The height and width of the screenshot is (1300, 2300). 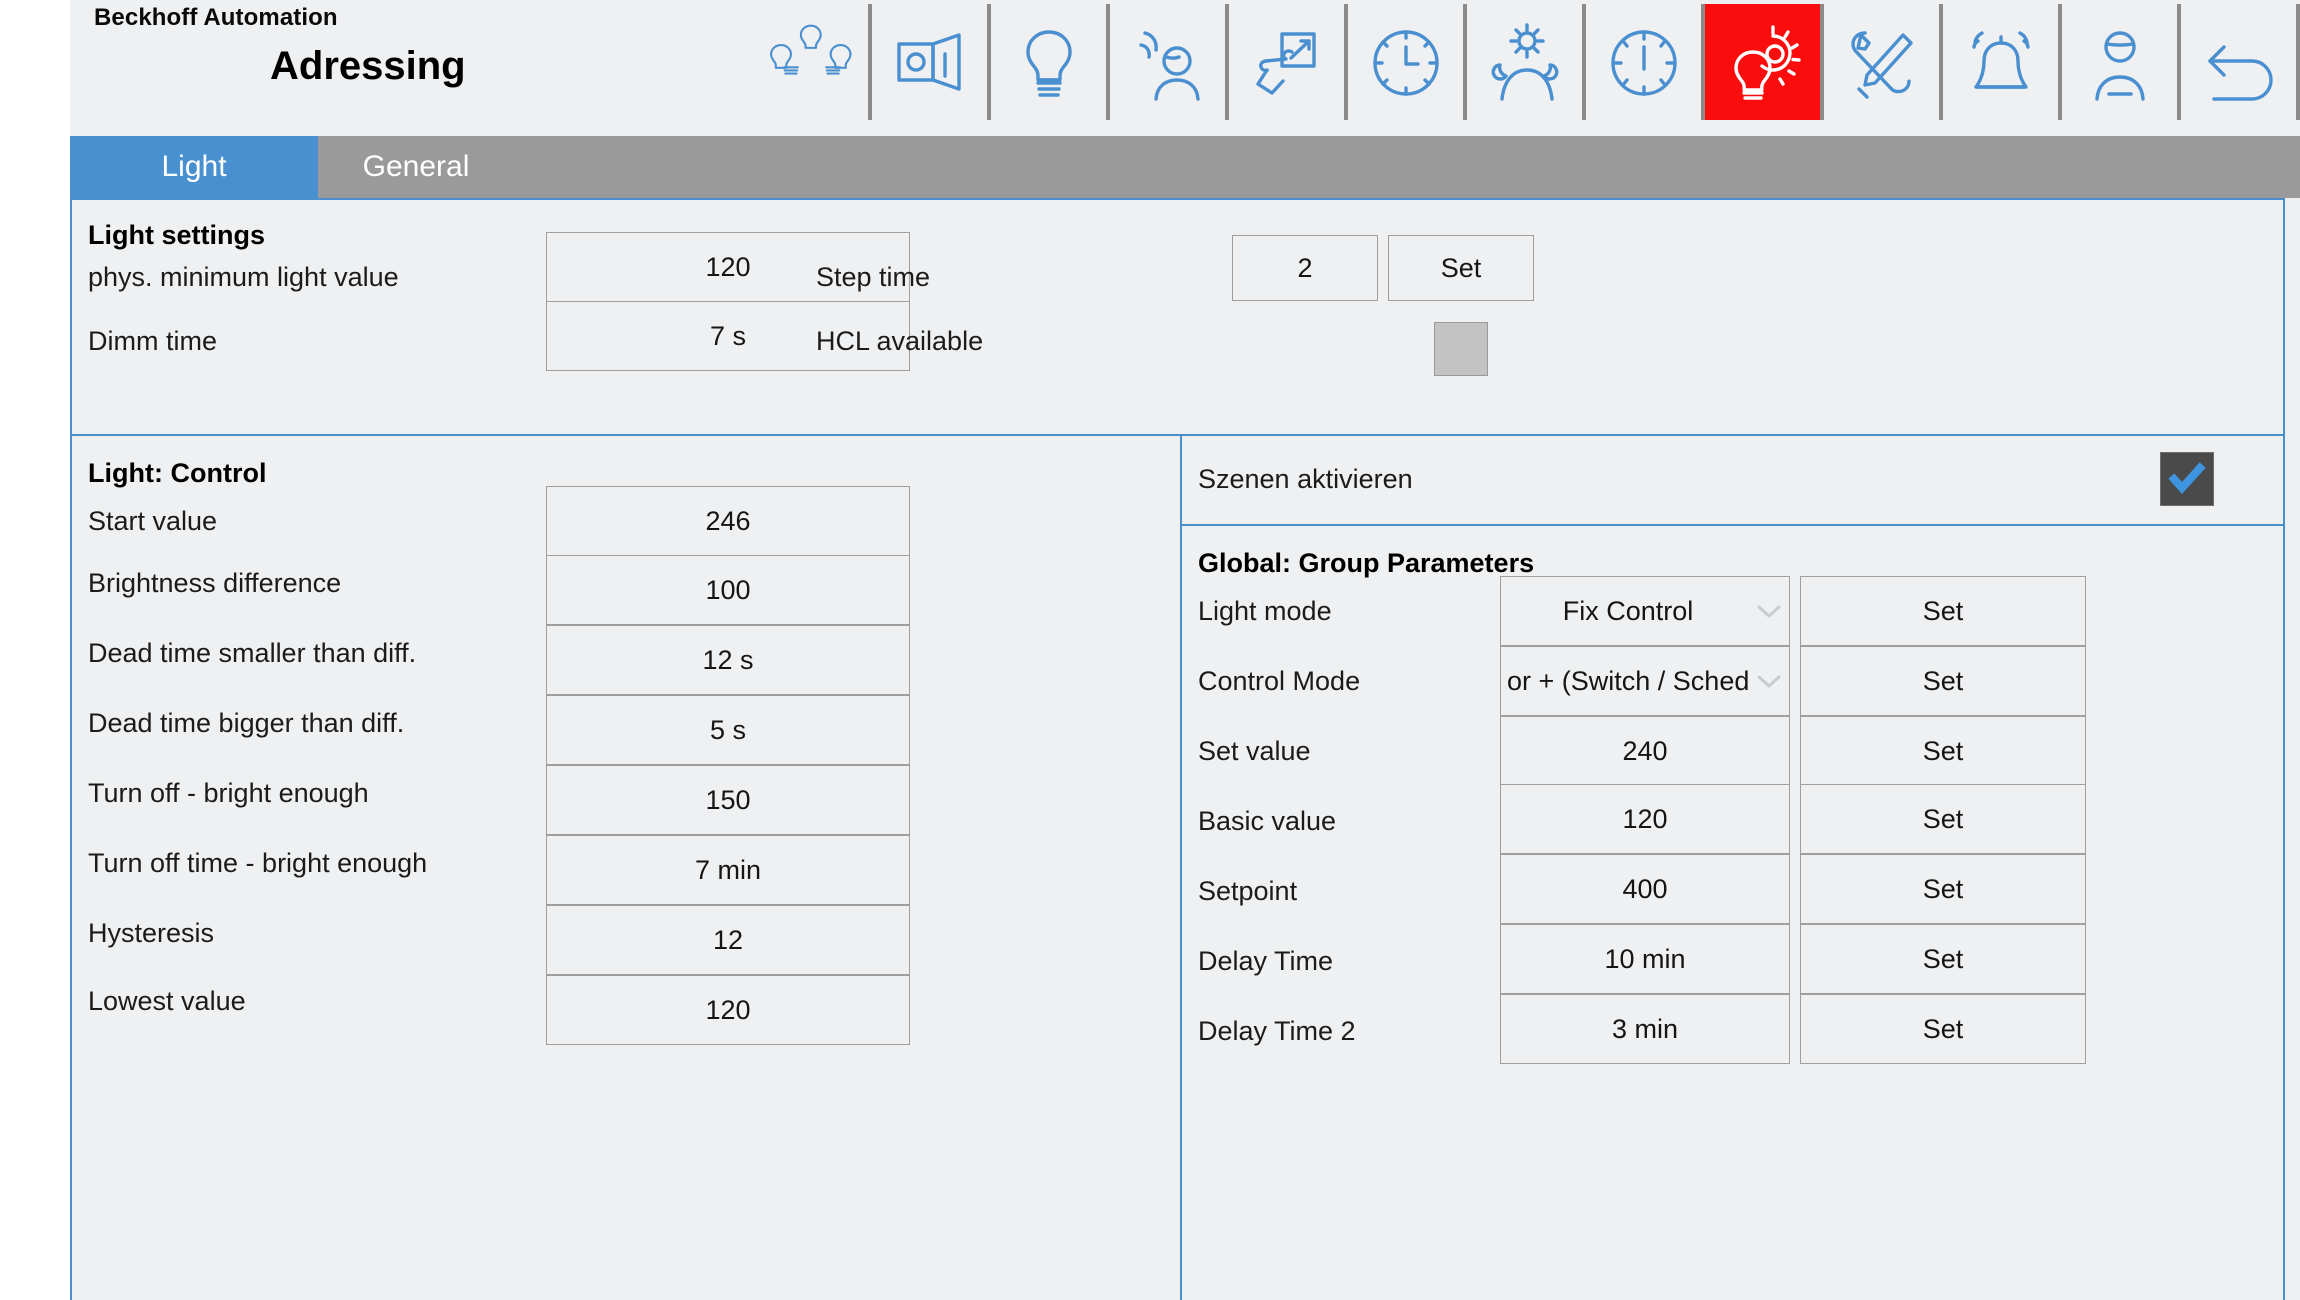 I want to click on input-setpoint: 400, so click(x=1645, y=889).